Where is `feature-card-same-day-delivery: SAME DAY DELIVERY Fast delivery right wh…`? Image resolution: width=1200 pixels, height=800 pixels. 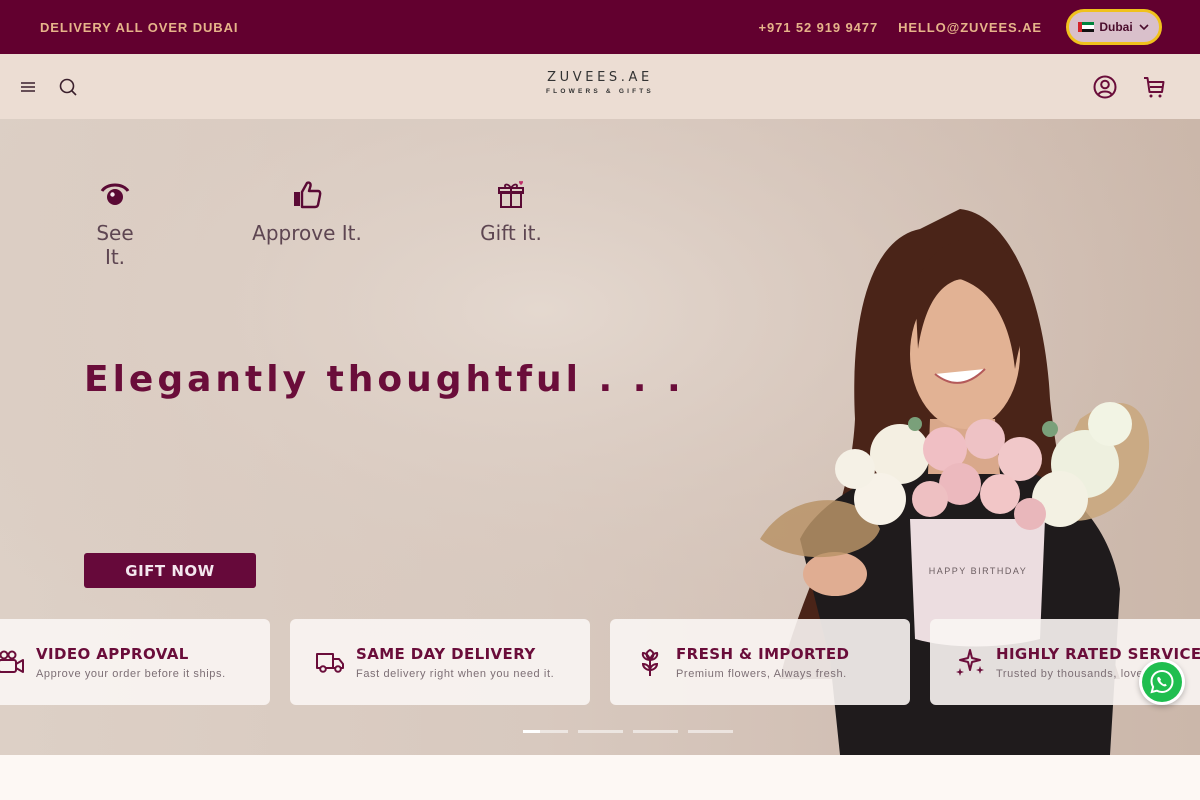 feature-card-same-day-delivery: SAME DAY DELIVERY Fast delivery right wh… is located at coordinates (440, 662).